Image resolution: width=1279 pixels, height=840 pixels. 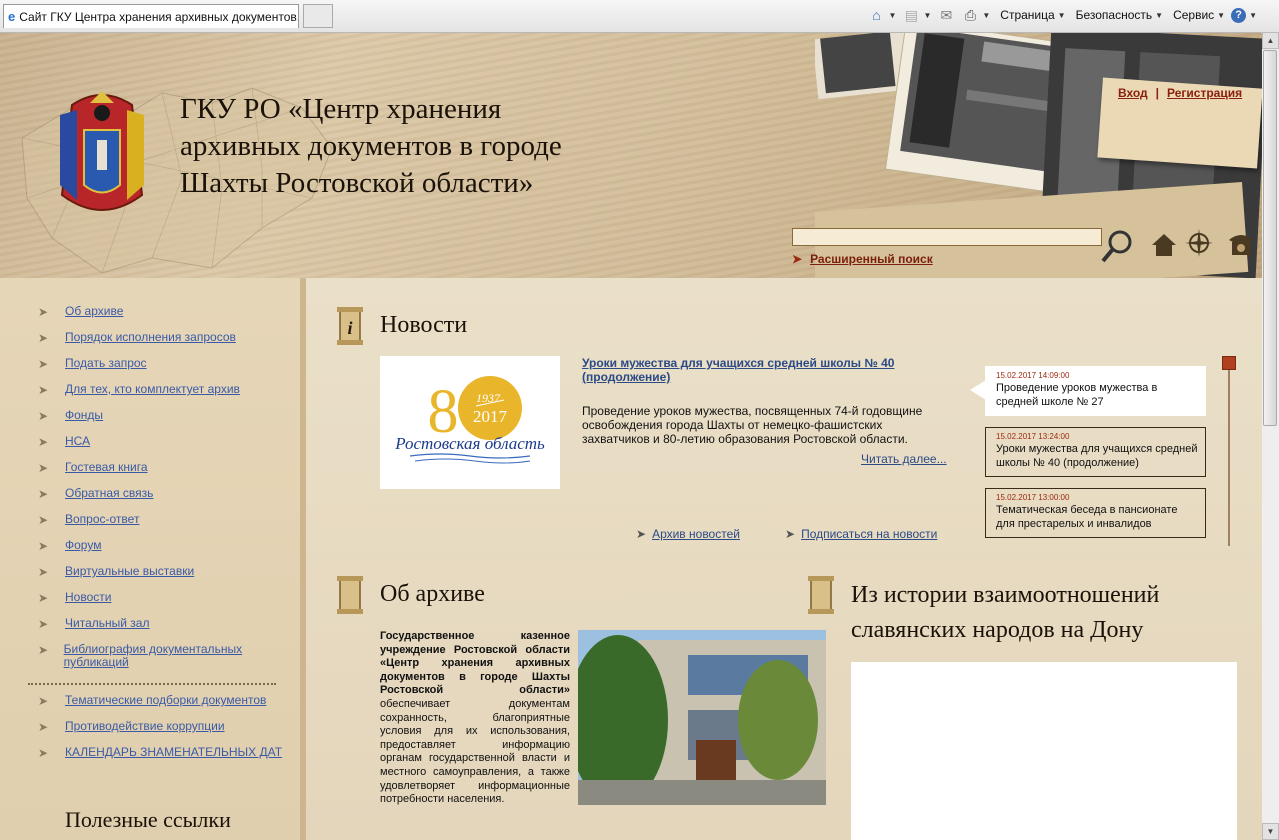 I want to click on sidebar-item: ➤ КАЛЕНДАРЬ ЗНАМЕНАТЕЛЬНЫХ ДАТ, so click(x=168, y=759).